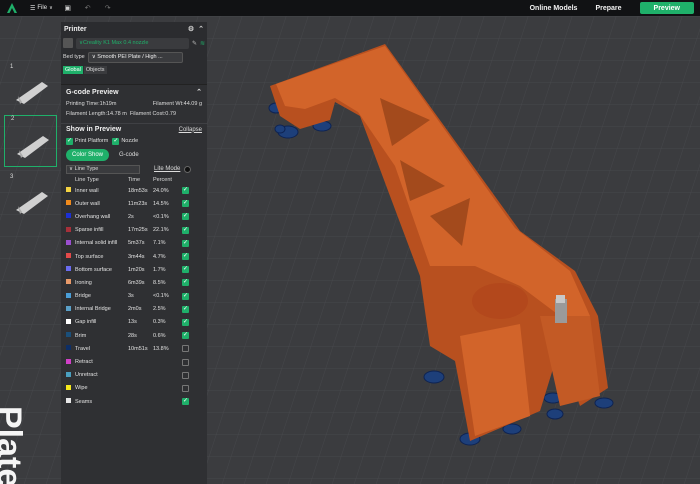  What do you see at coordinates (75, 29) in the screenshot?
I see `printer-title: Printer` at bounding box center [75, 29].